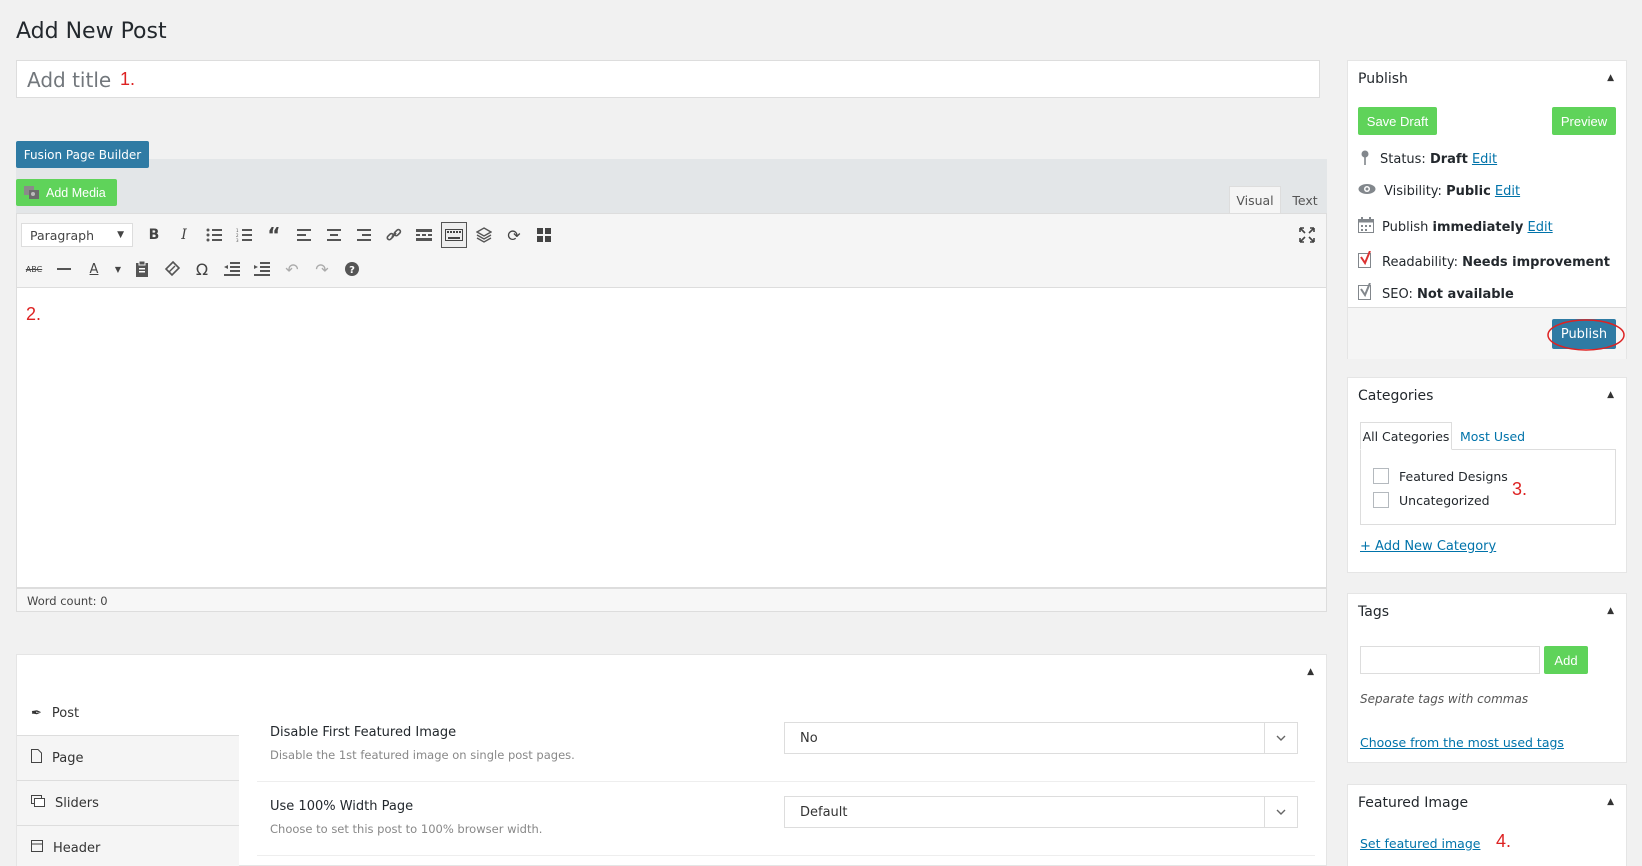 This screenshot has width=1642, height=866. Describe the element at coordinates (1487, 825) in the screenshot. I see `featured-image-box: Featured Image ▲ Set featured image 4.` at that location.